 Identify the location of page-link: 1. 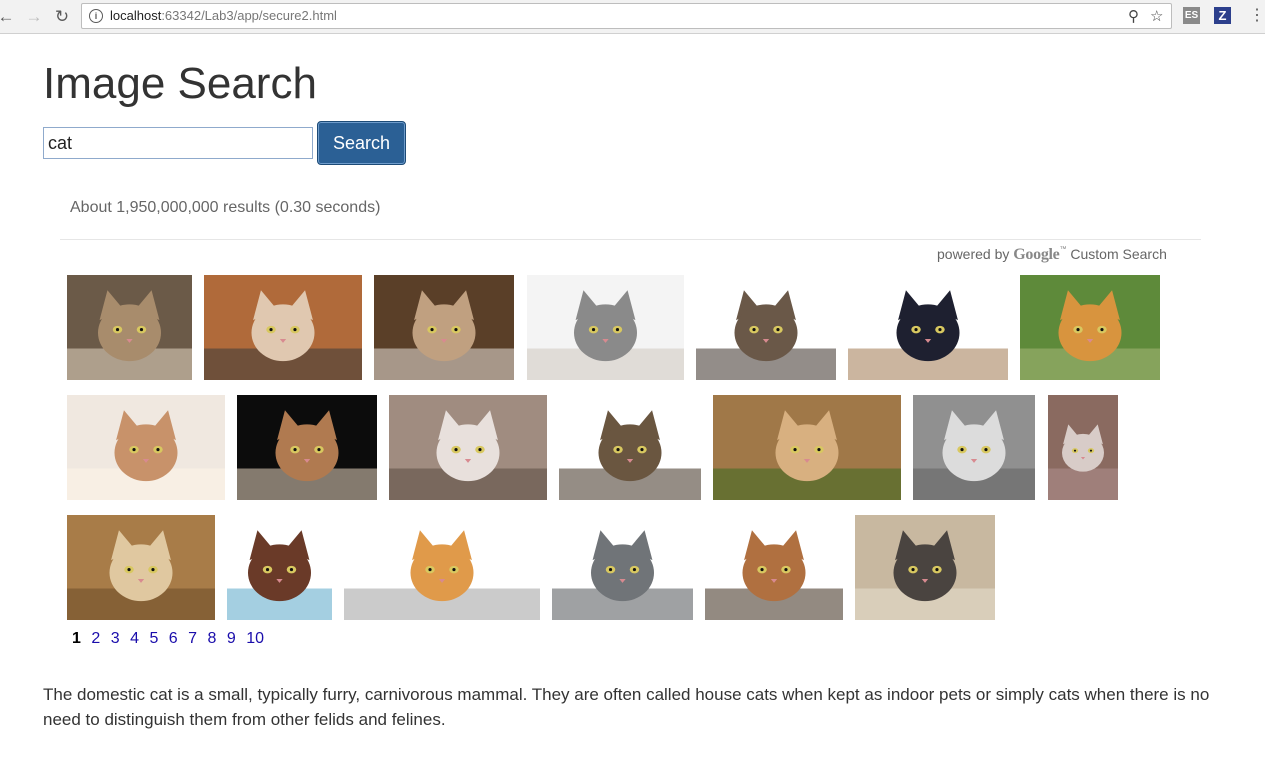
(76, 639).